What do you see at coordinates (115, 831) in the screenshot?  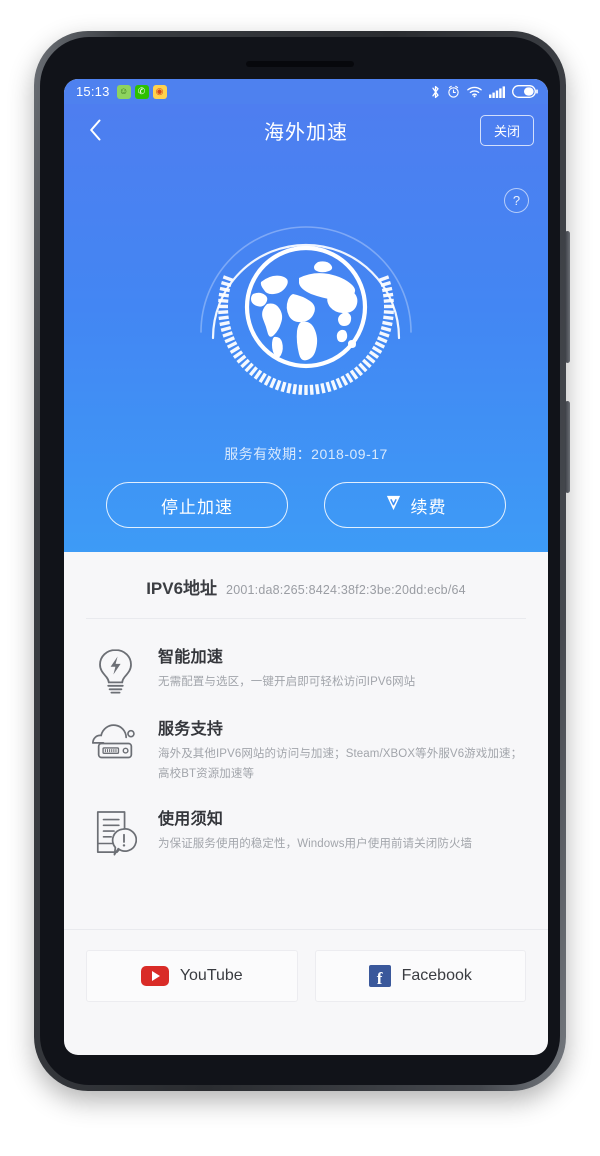 I see `document-alert-icon` at bounding box center [115, 831].